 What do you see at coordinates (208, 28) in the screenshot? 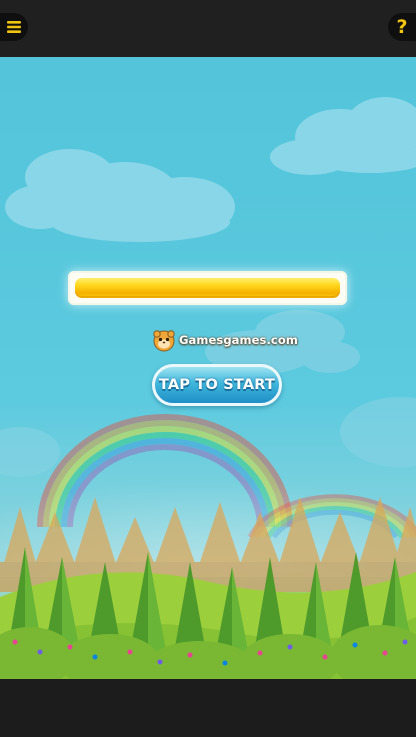
I see `top-bar: ?` at bounding box center [208, 28].